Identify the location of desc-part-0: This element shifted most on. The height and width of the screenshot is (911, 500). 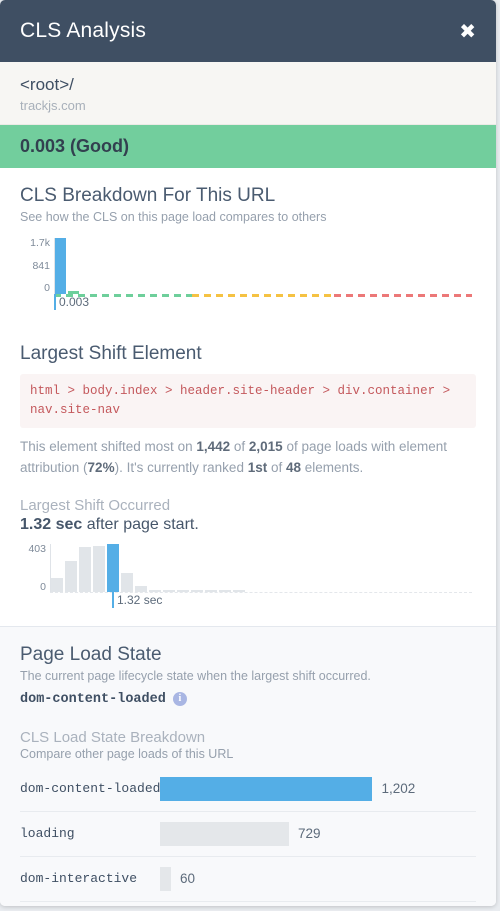
(108, 447).